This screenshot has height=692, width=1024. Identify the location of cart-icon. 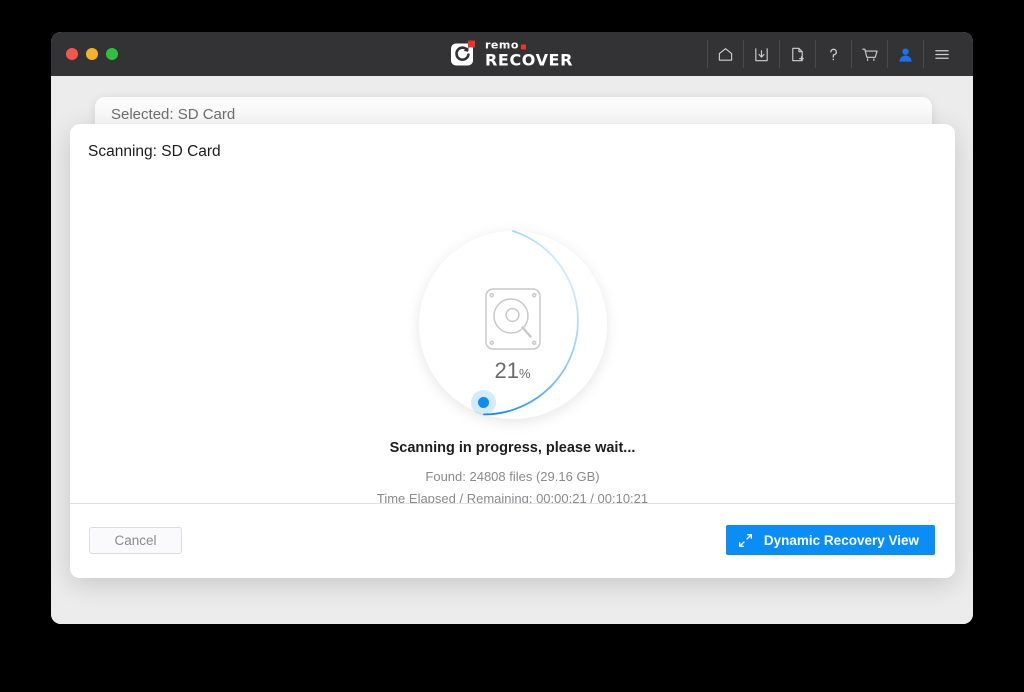
(870, 54).